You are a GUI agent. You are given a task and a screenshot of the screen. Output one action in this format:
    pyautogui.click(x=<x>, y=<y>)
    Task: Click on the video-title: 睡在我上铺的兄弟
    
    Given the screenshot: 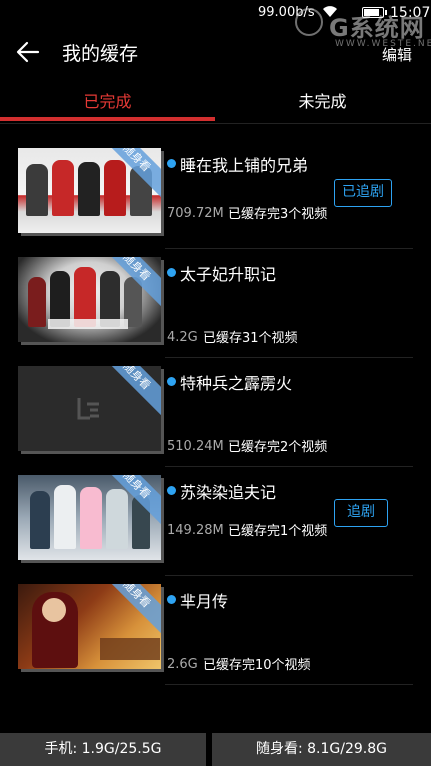 What is the action you would take?
    pyautogui.click(x=244, y=165)
    